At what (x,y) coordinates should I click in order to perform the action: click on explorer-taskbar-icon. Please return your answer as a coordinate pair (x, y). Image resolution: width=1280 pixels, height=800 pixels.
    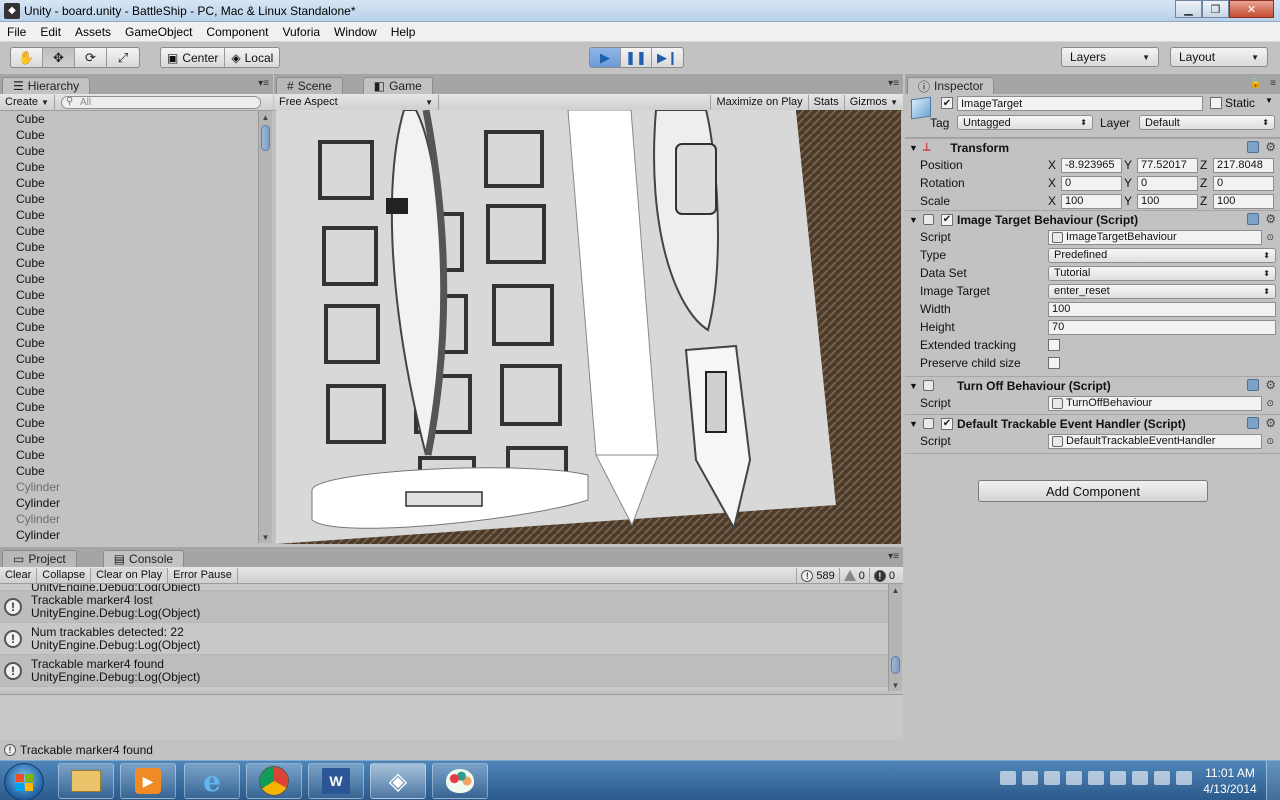
    Looking at the image, I should click on (86, 781).